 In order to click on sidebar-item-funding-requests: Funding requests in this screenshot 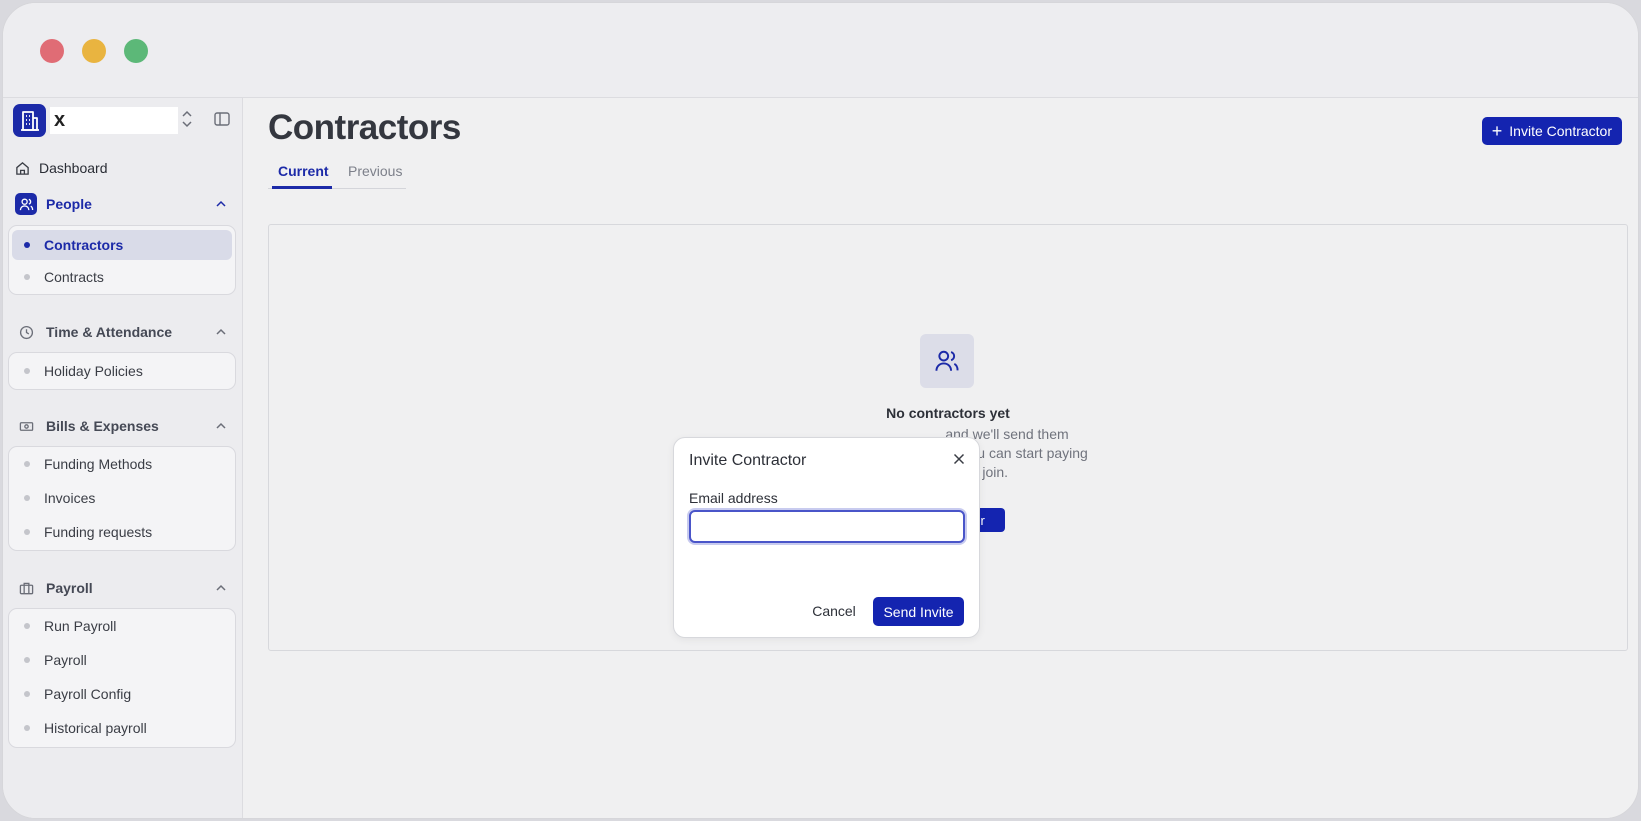, I will do `click(122, 532)`.